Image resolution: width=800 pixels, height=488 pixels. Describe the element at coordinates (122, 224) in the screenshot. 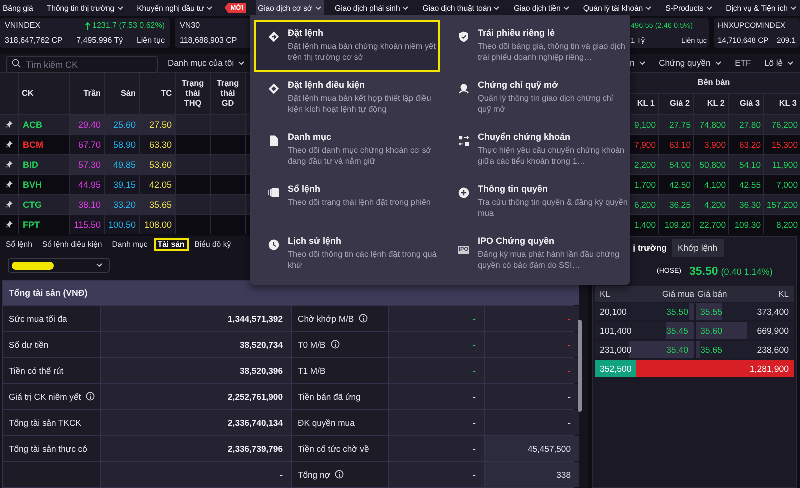

I see `table-cell: 100.50` at that location.